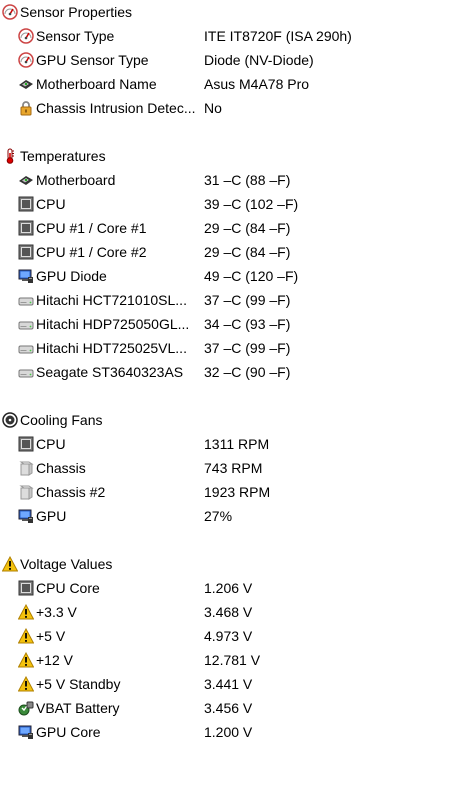 This screenshot has height=788, width=454. I want to click on field-label: +3.3 V, so click(56, 612).